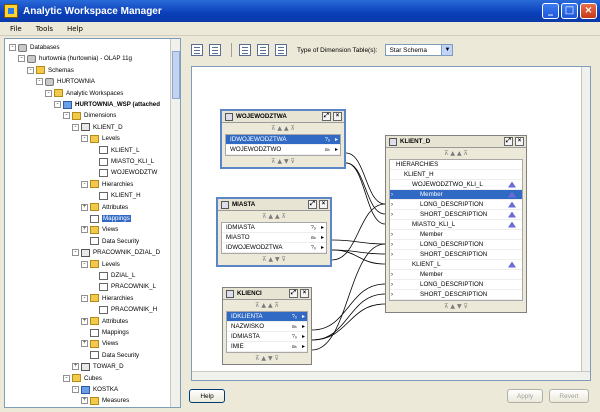 This screenshot has height=412, width=600. What do you see at coordinates (447, 50) in the screenshot?
I see `chevron-down-icon: ▼` at bounding box center [447, 50].